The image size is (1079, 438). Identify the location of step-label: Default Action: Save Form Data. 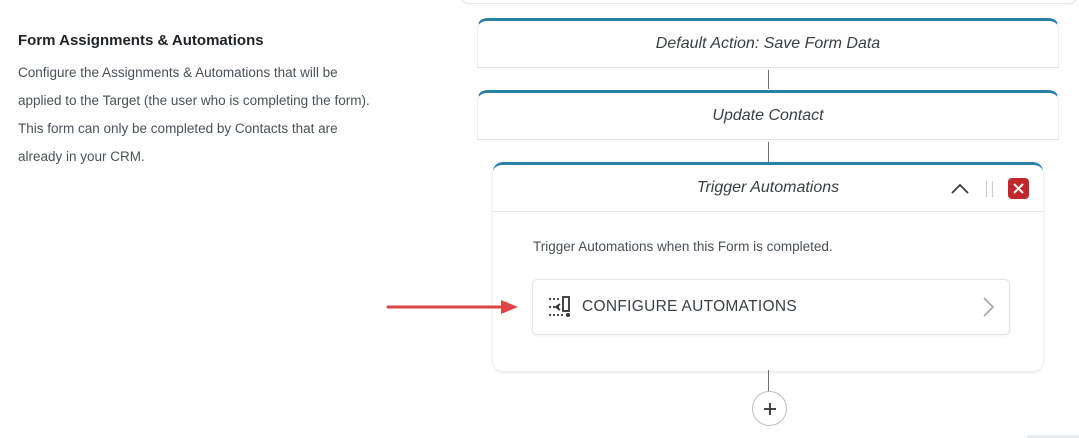
(768, 43).